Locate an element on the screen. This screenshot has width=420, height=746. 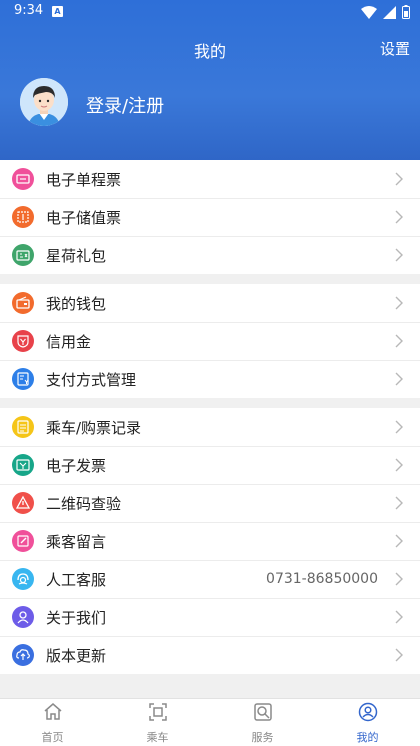
menu-item: 星荷礼包 is located at coordinates (210, 255).